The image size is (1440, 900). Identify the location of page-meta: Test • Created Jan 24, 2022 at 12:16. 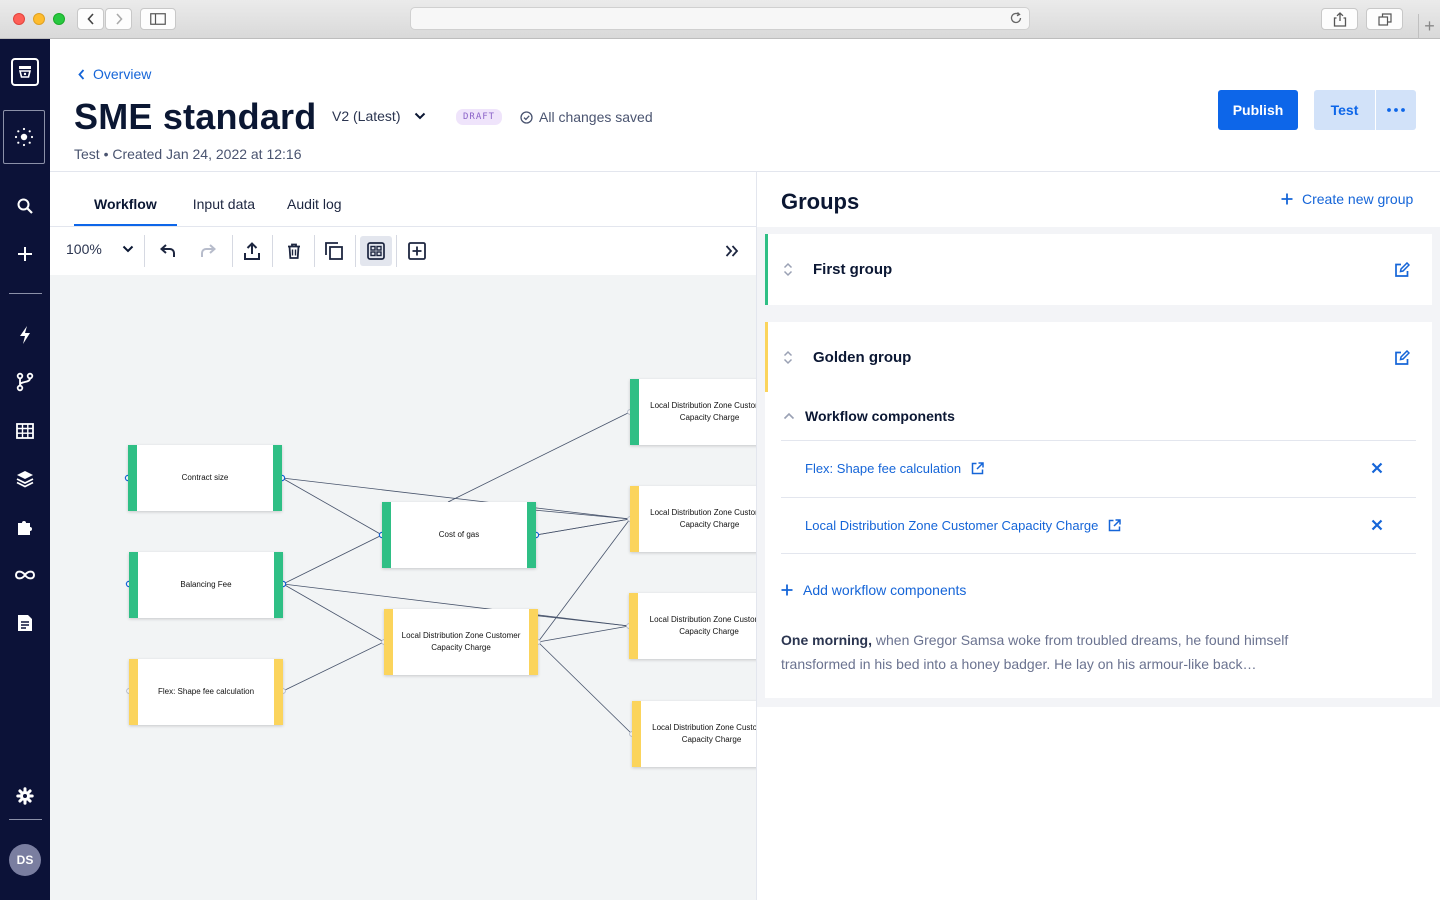
(188, 154).